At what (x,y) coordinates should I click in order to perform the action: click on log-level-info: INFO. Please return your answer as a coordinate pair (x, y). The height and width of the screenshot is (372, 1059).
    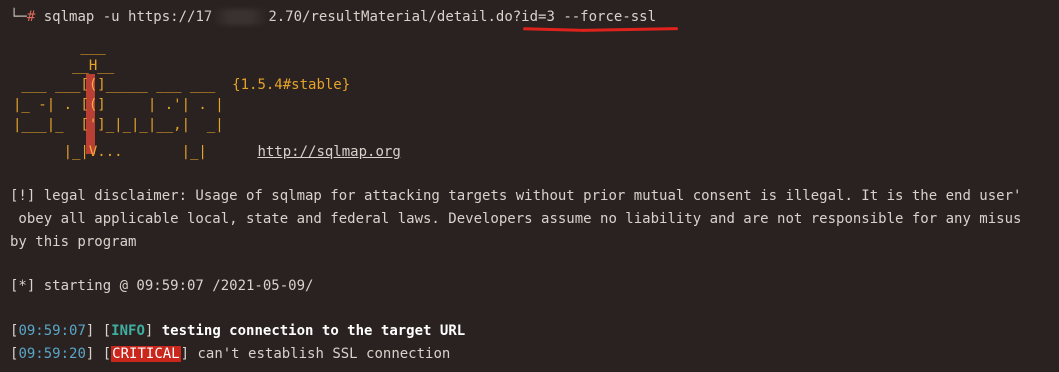
    Looking at the image, I should click on (128, 331).